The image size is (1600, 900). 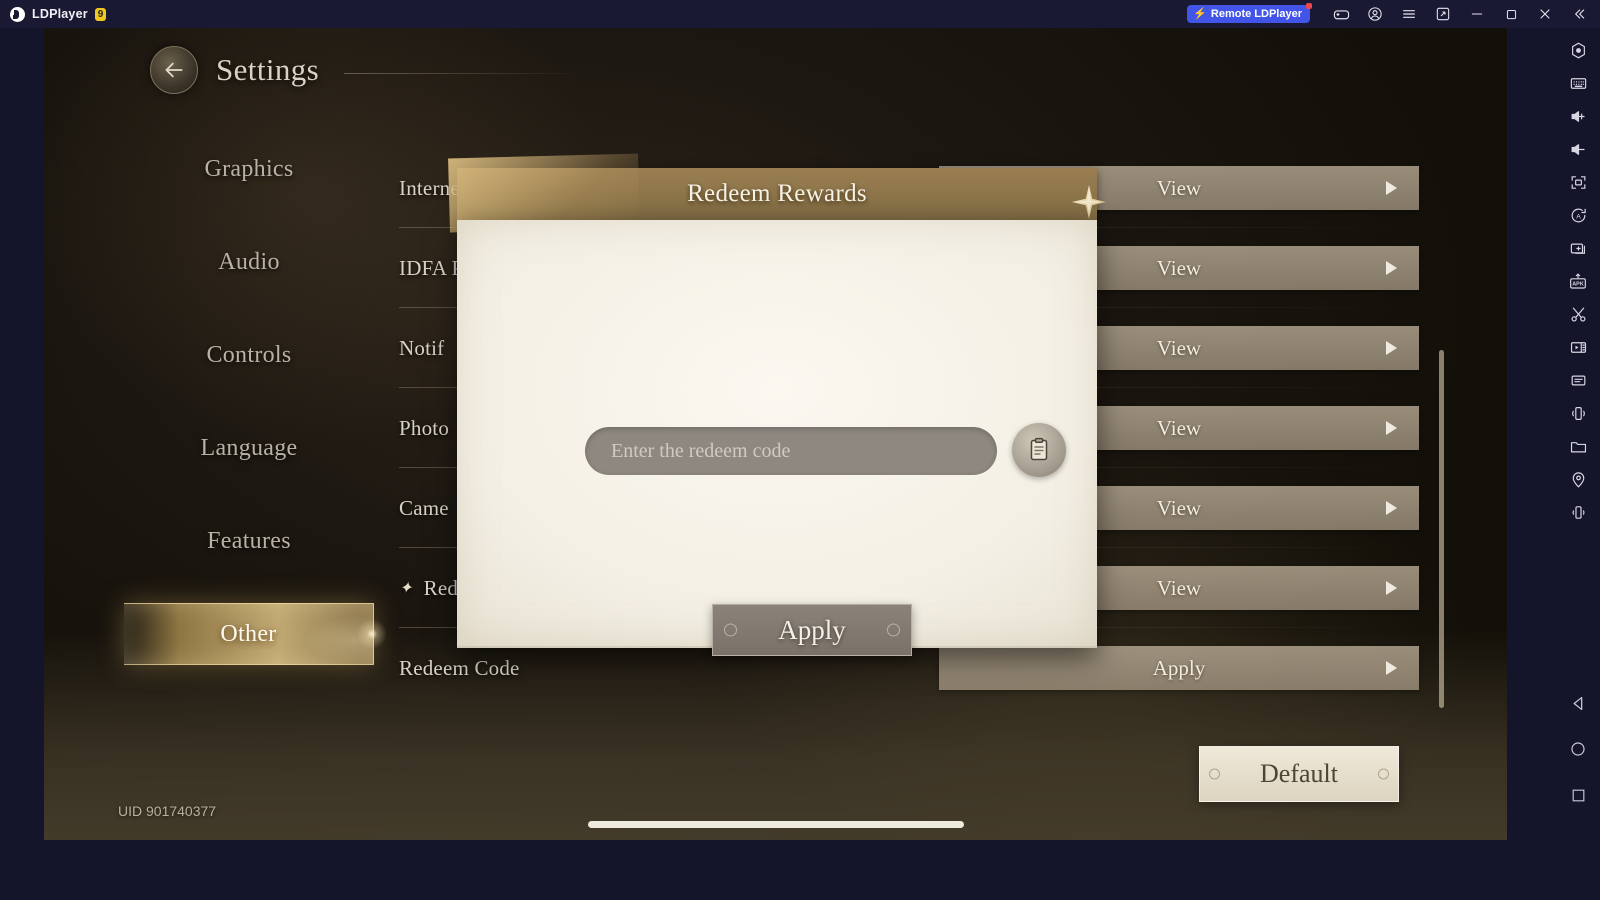 I want to click on volume-down-icon, so click(x=1578, y=149).